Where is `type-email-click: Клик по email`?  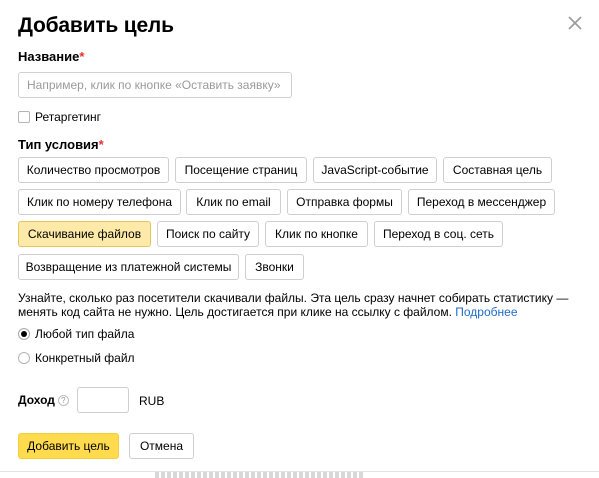 type-email-click: Клик по email is located at coordinates (233, 202).